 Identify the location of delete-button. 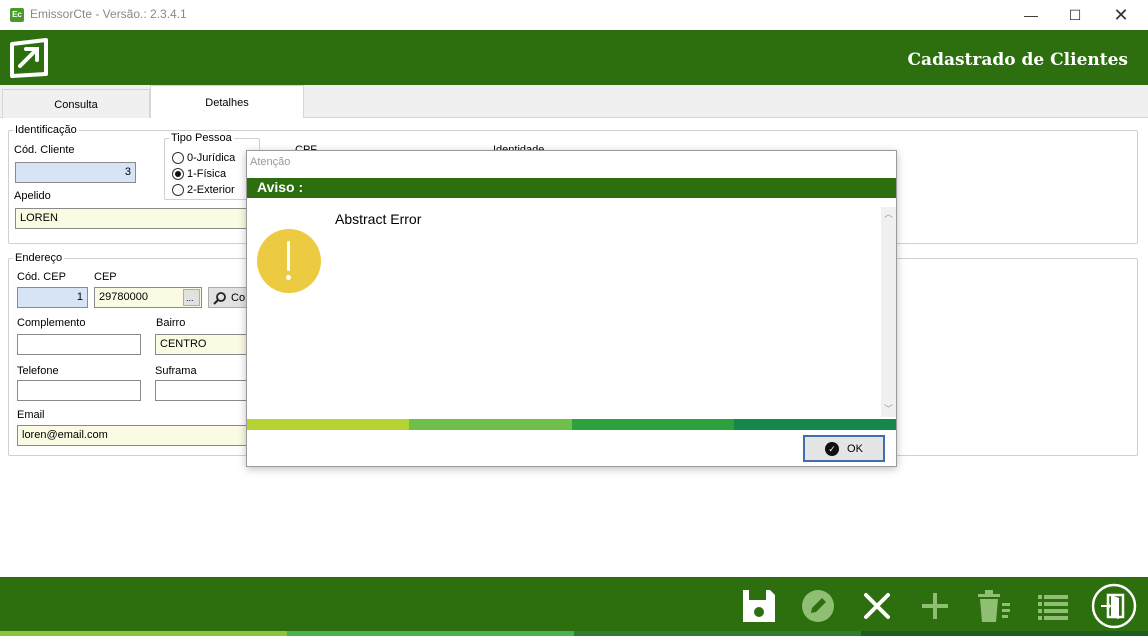
(993, 606).